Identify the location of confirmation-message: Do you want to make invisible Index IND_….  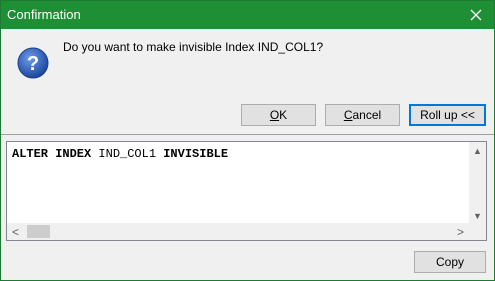
(193, 47).